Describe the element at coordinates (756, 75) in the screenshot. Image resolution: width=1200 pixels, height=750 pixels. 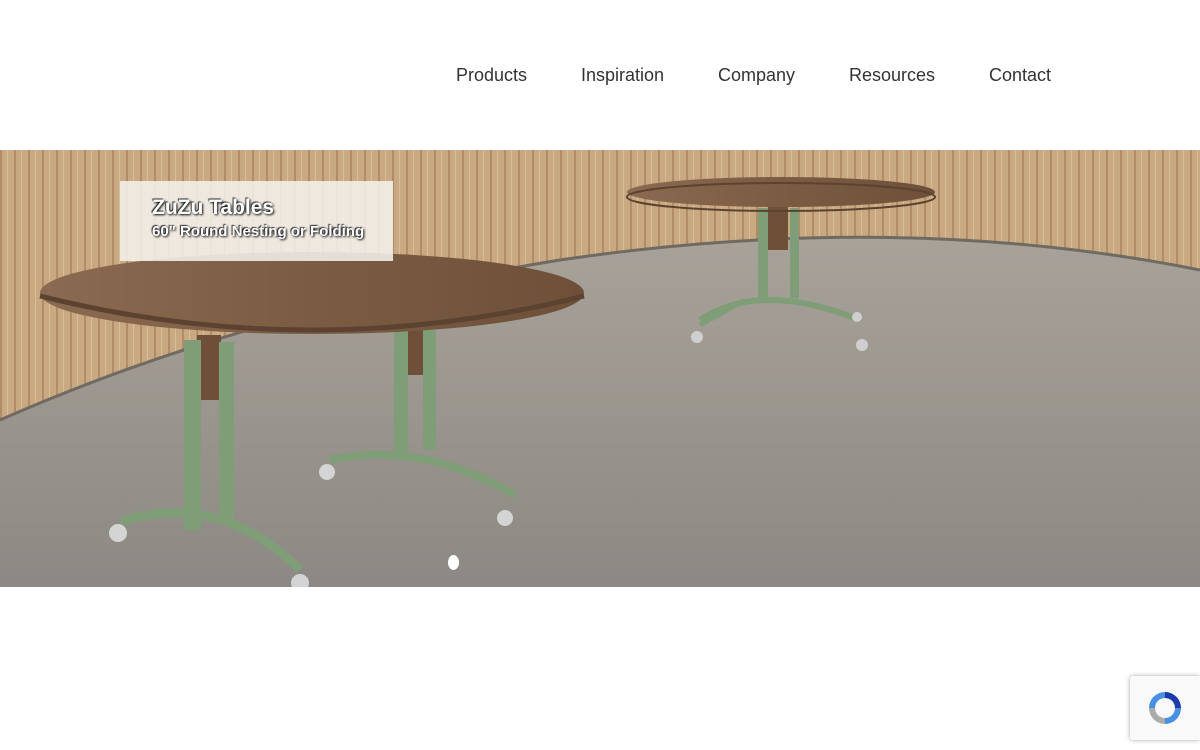
I see `nav-company: Company` at that location.